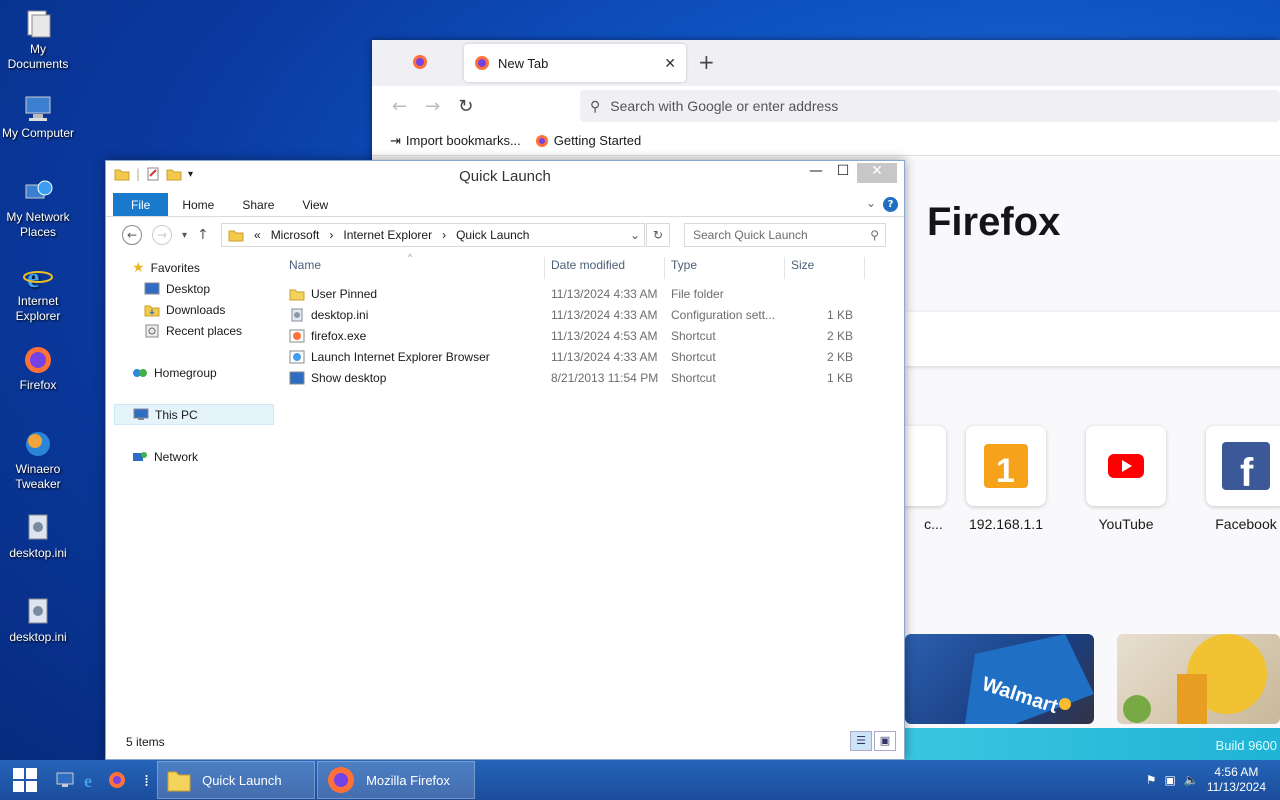  I want to click on action-center-flag-icon: ⚑, so click(1151, 780).